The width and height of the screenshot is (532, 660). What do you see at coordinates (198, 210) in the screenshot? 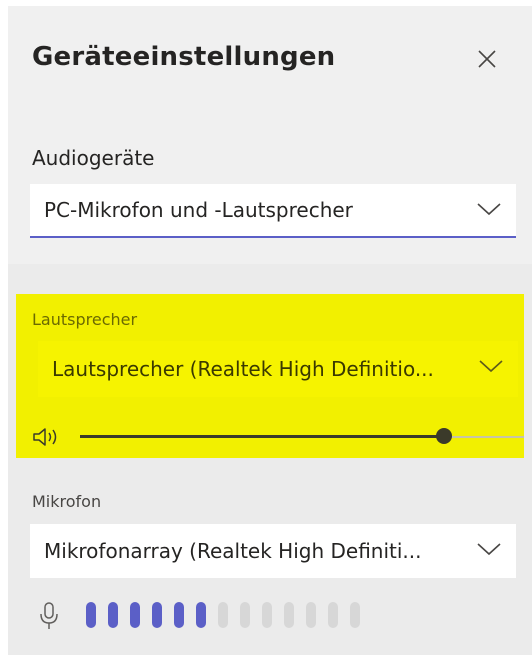
I see `audio-device-value: PC-Mikrofon und -Lautsprecher` at bounding box center [198, 210].